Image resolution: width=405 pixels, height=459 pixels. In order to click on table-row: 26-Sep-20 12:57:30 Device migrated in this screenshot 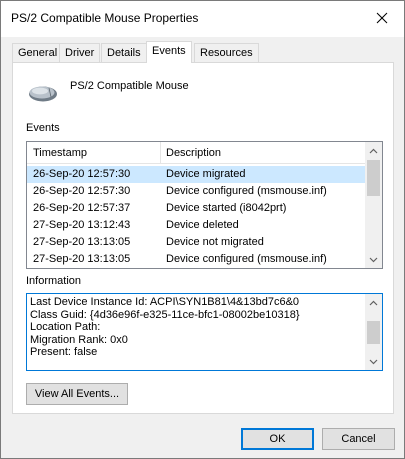, I will do `click(197, 174)`.